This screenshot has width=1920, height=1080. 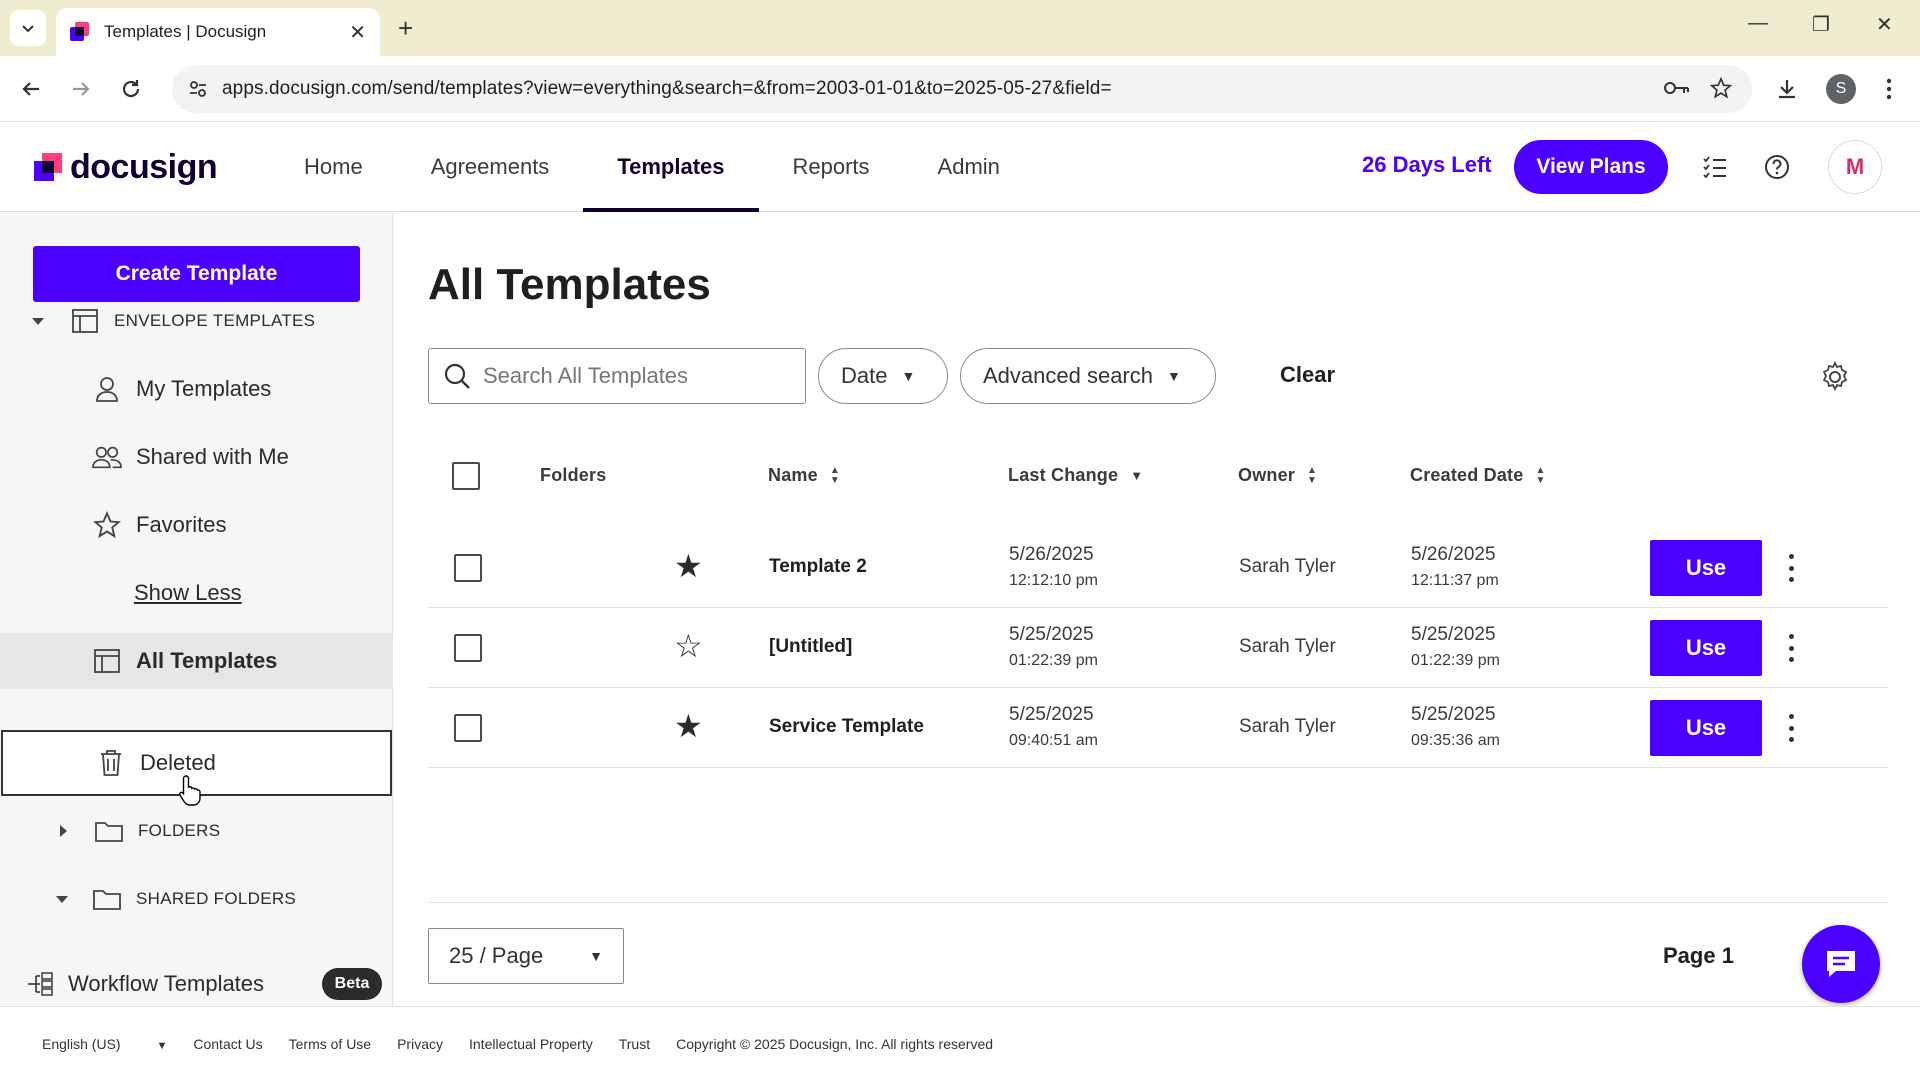 I want to click on new-tab-button: +, so click(x=405, y=28).